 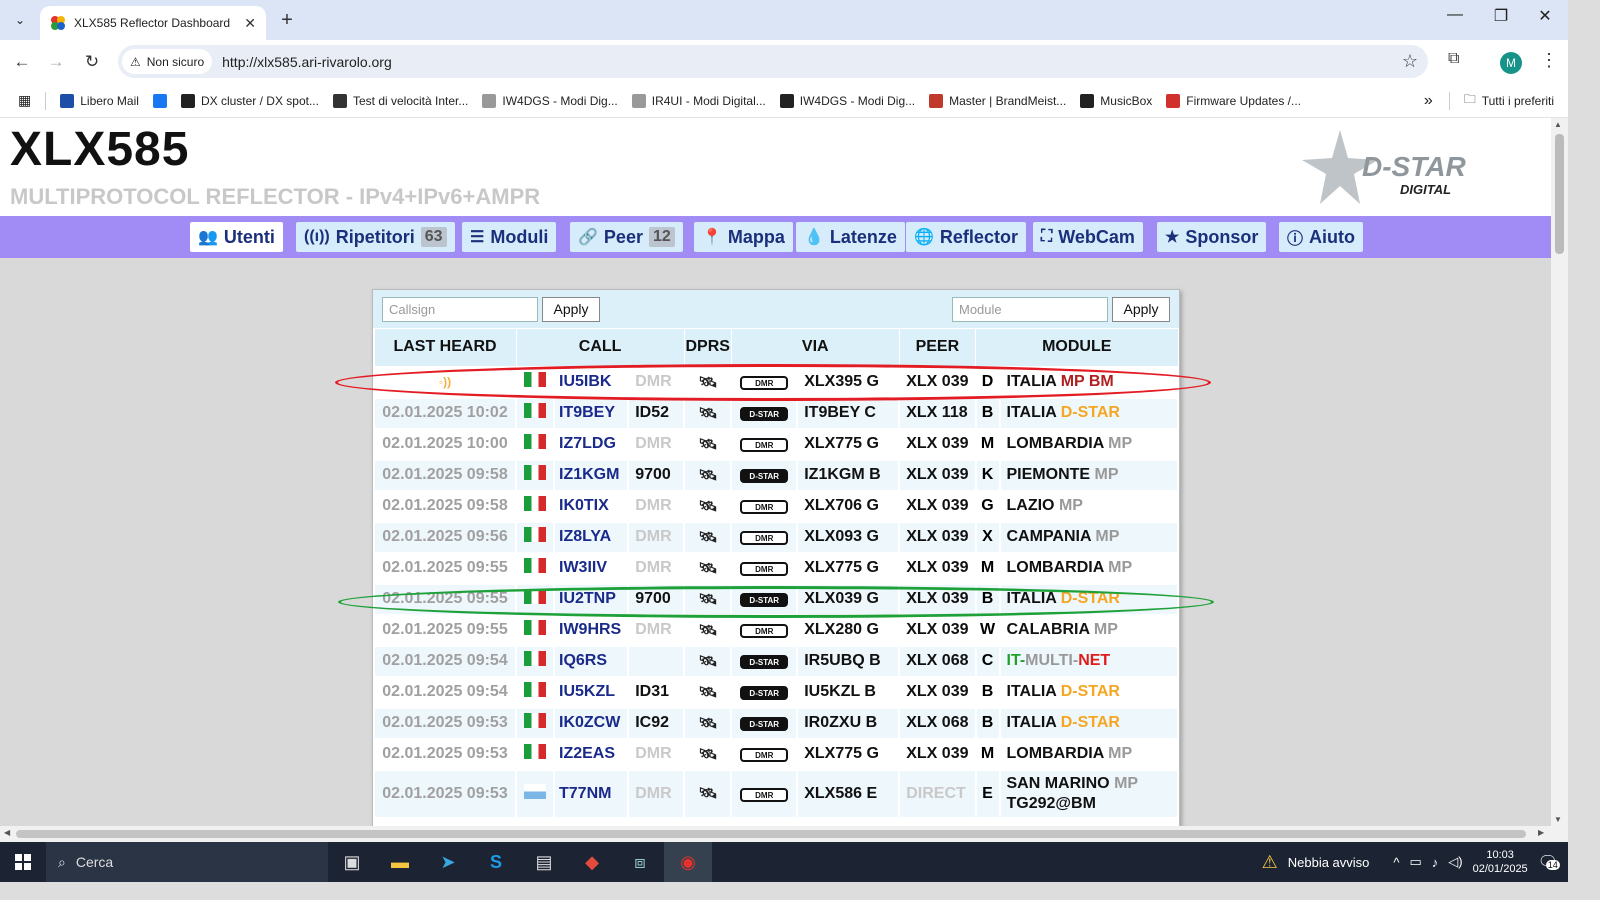 I want to click on column-header: CALL, so click(x=600, y=347).